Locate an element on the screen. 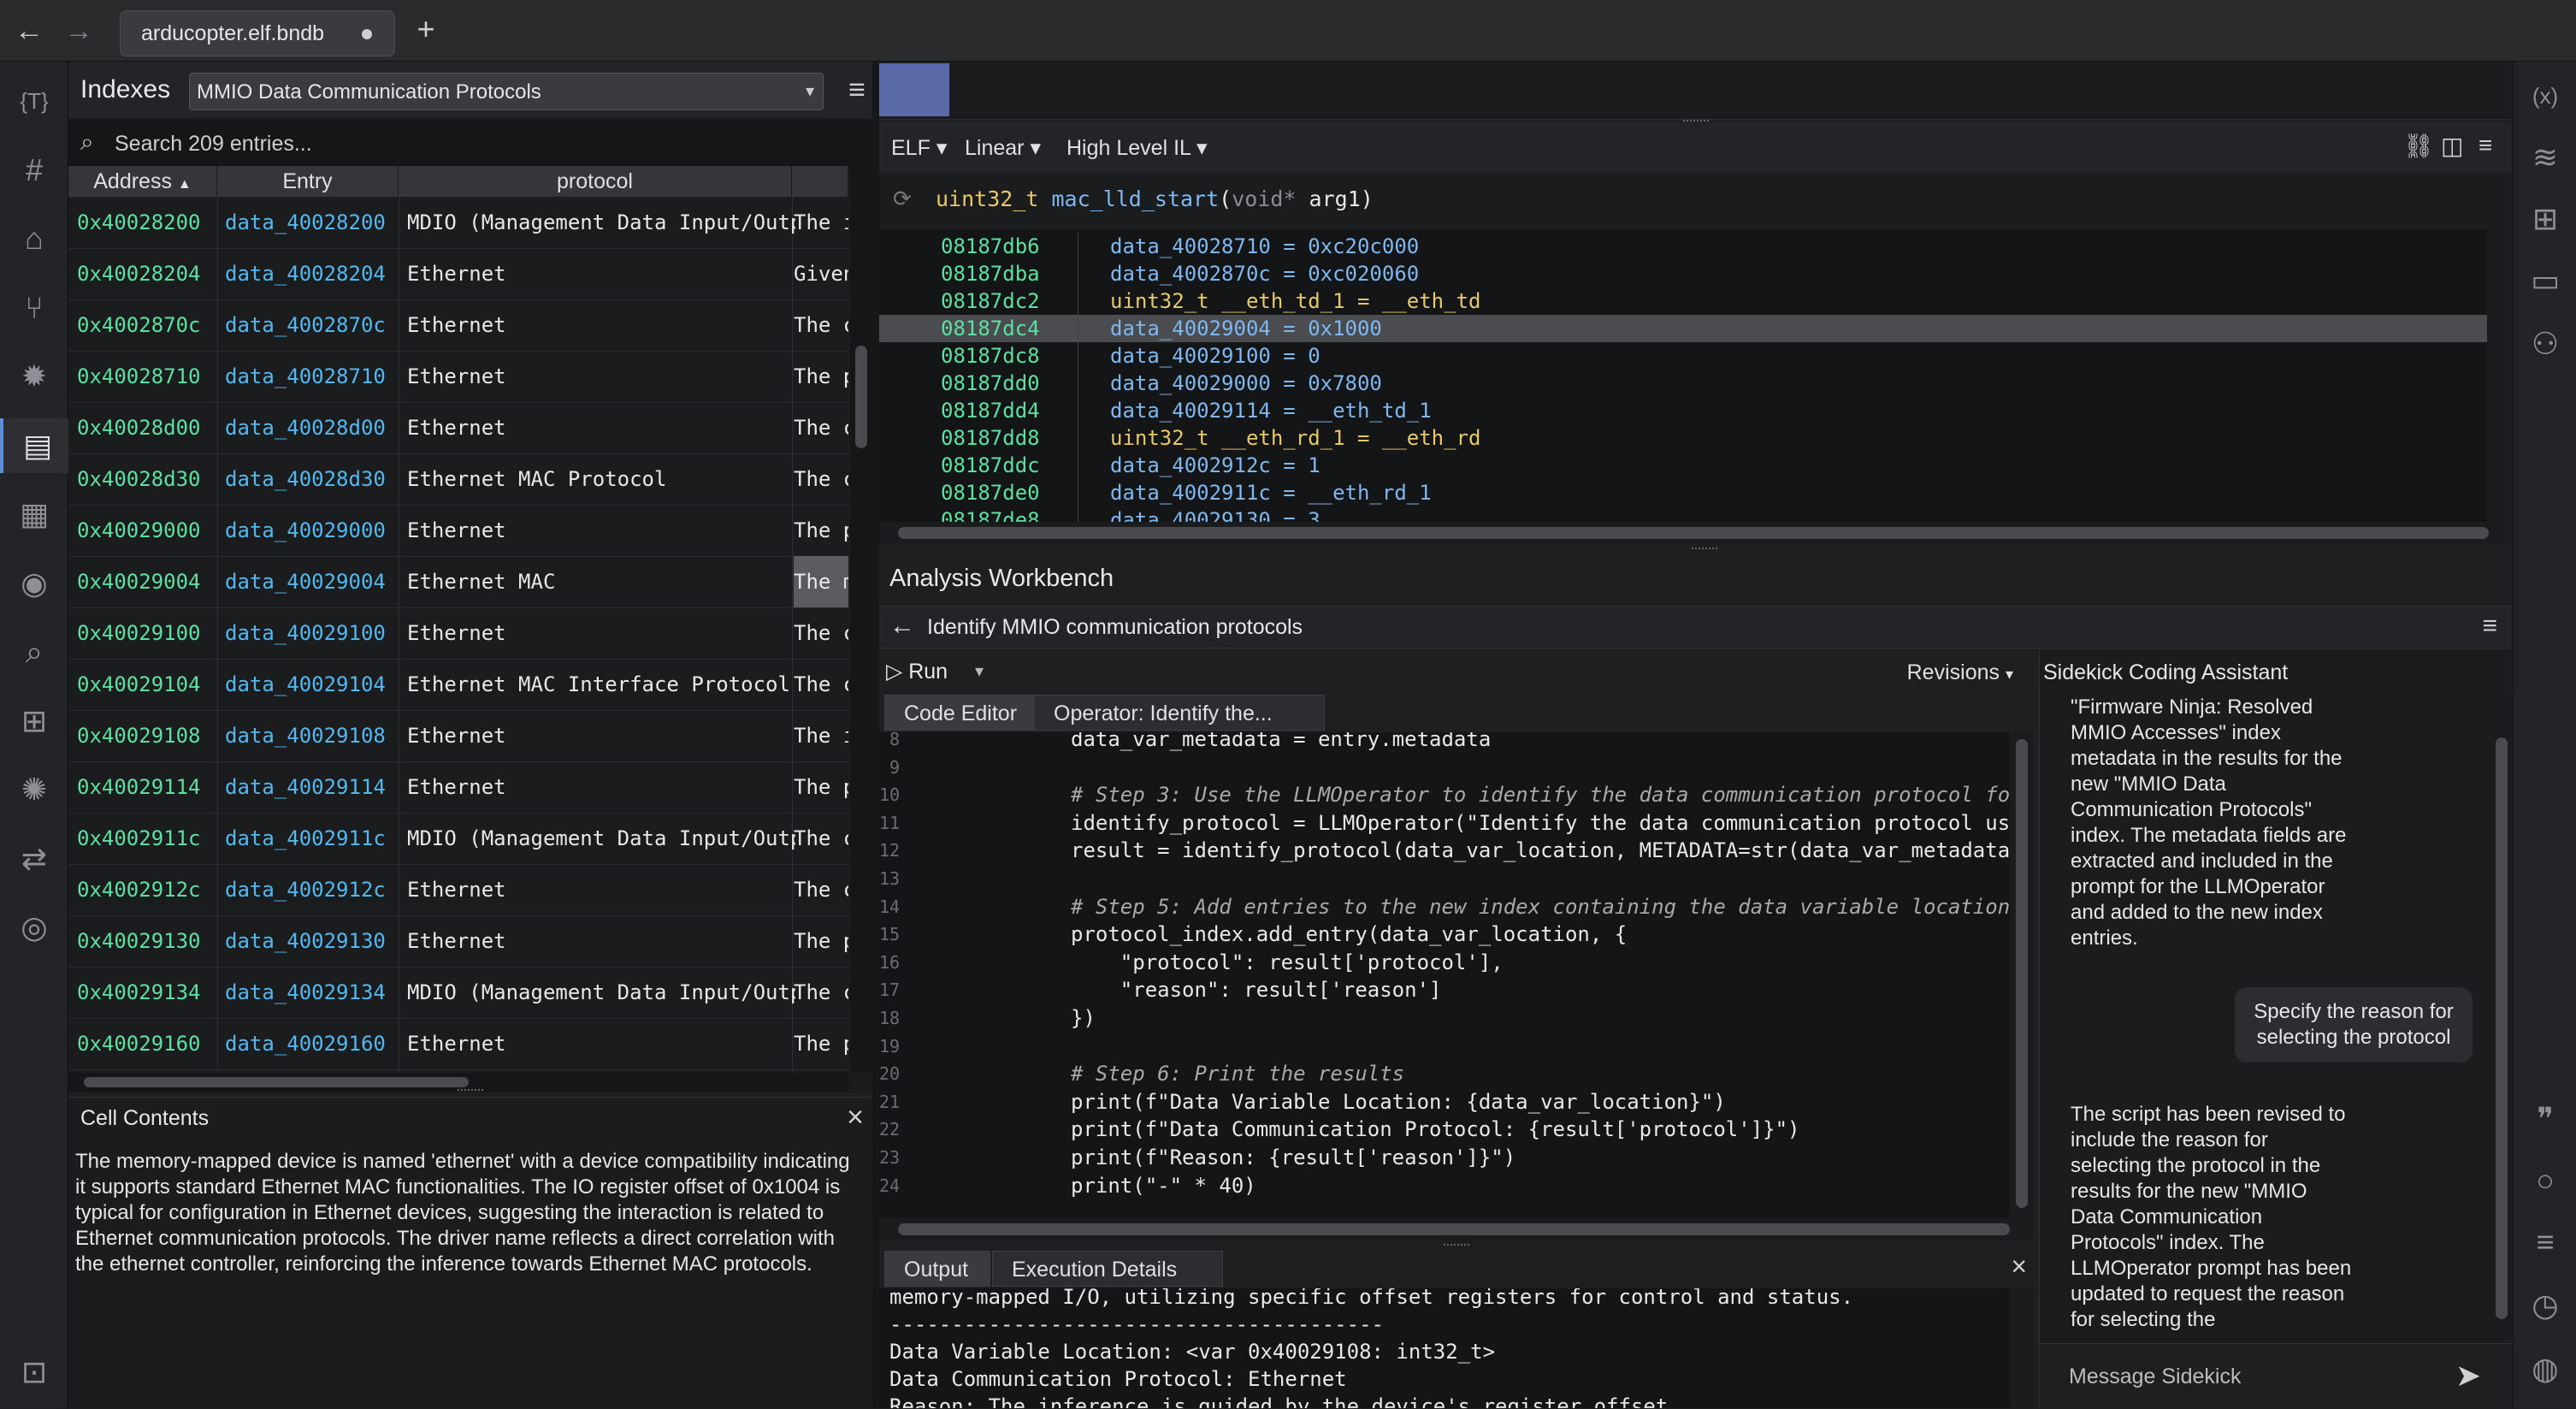  editor-line: 20 # Step 6: Print the results is located at coordinates (1444, 1073).